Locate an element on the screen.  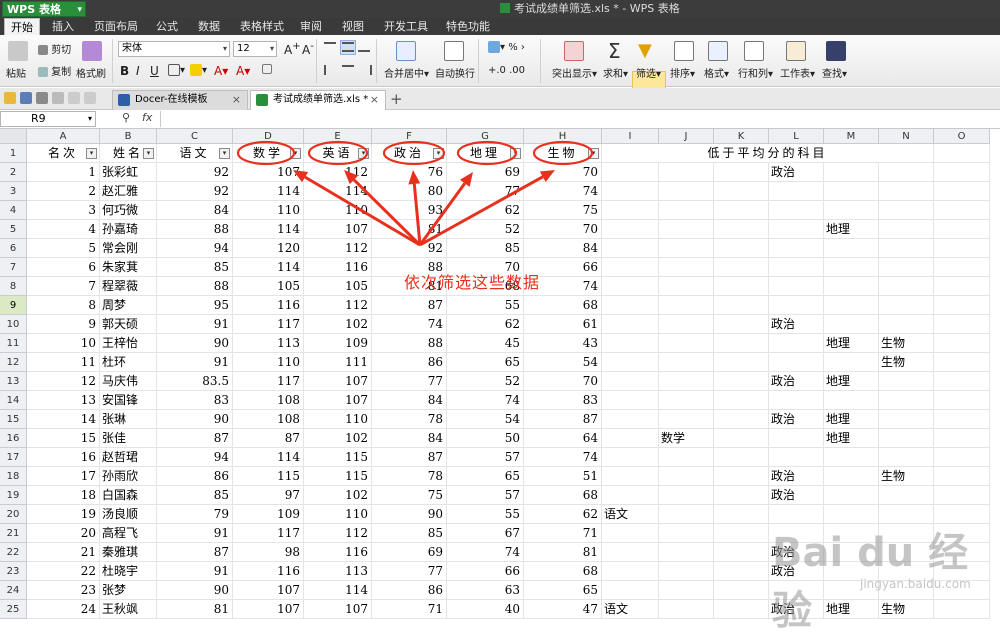
cell: 王梓怡 is located at coordinates (128, 343).